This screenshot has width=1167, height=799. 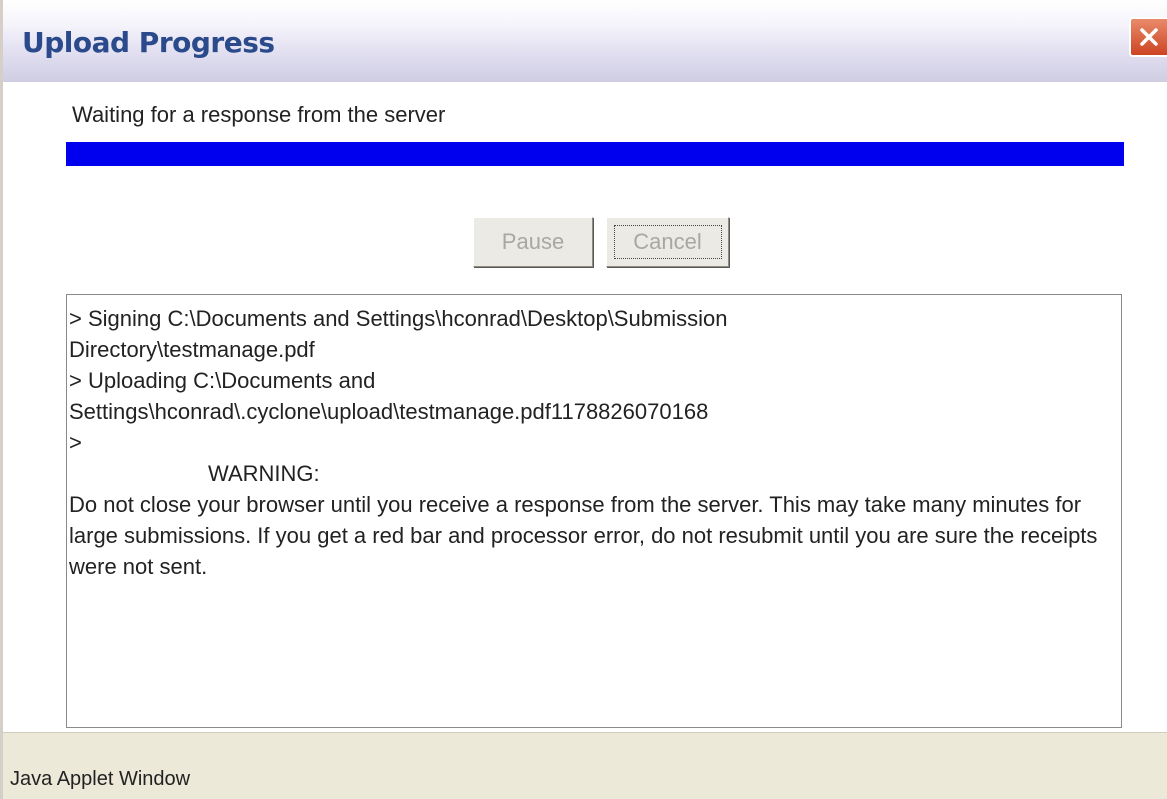 I want to click on log-line: >, so click(x=75, y=442).